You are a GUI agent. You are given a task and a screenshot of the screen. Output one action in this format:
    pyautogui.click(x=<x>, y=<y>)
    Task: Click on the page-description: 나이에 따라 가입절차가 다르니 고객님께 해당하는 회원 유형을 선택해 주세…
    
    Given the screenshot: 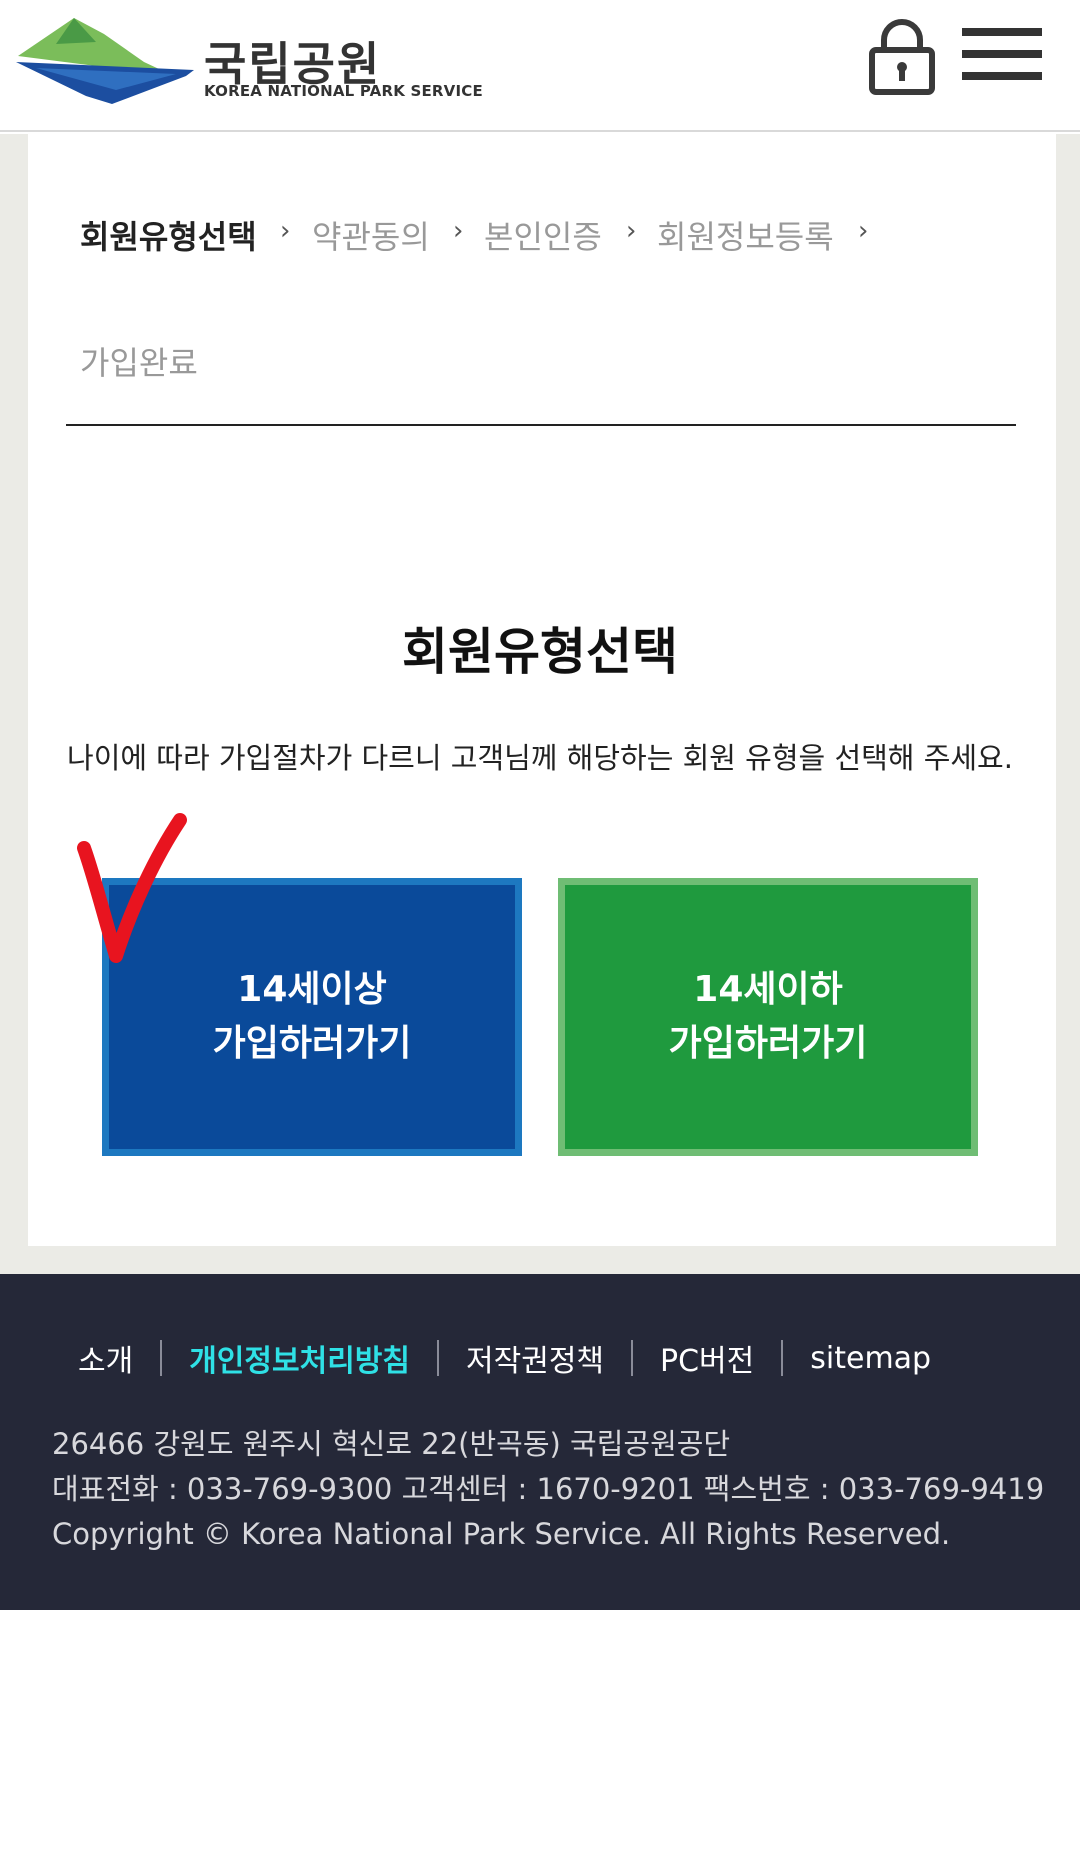 What is the action you would take?
    pyautogui.click(x=540, y=758)
    